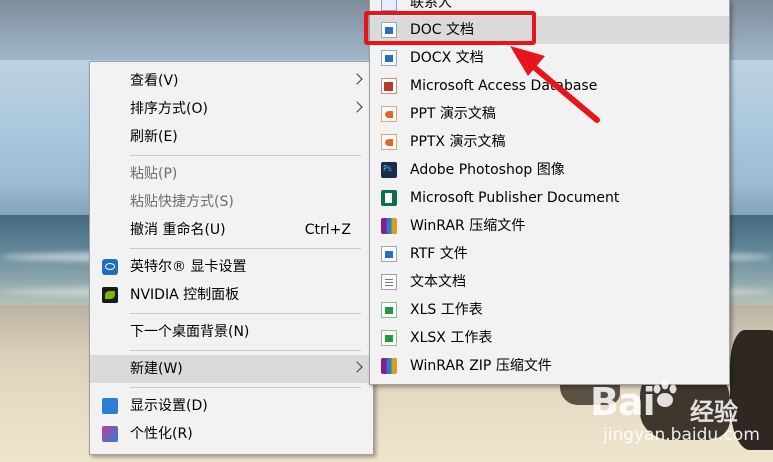  What do you see at coordinates (231, 109) in the screenshot?
I see `menu-item-sort-by: 排序方式(O)` at bounding box center [231, 109].